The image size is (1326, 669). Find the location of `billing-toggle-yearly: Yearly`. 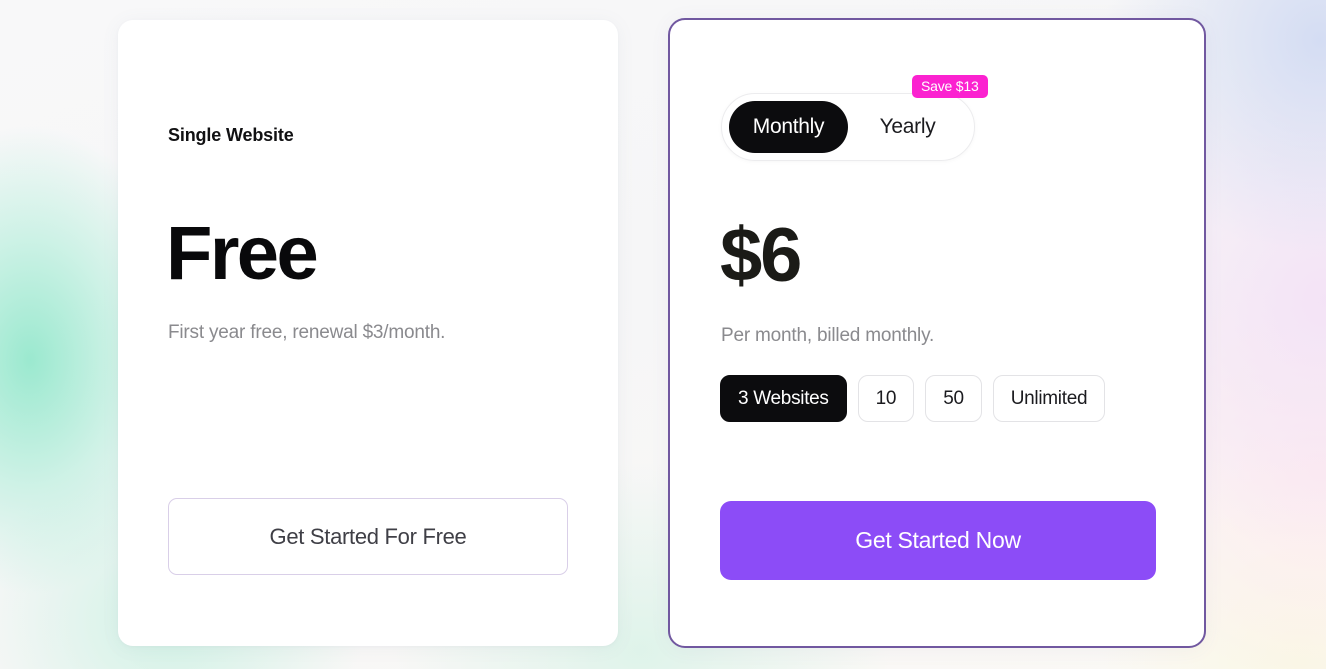

billing-toggle-yearly: Yearly is located at coordinates (907, 127).